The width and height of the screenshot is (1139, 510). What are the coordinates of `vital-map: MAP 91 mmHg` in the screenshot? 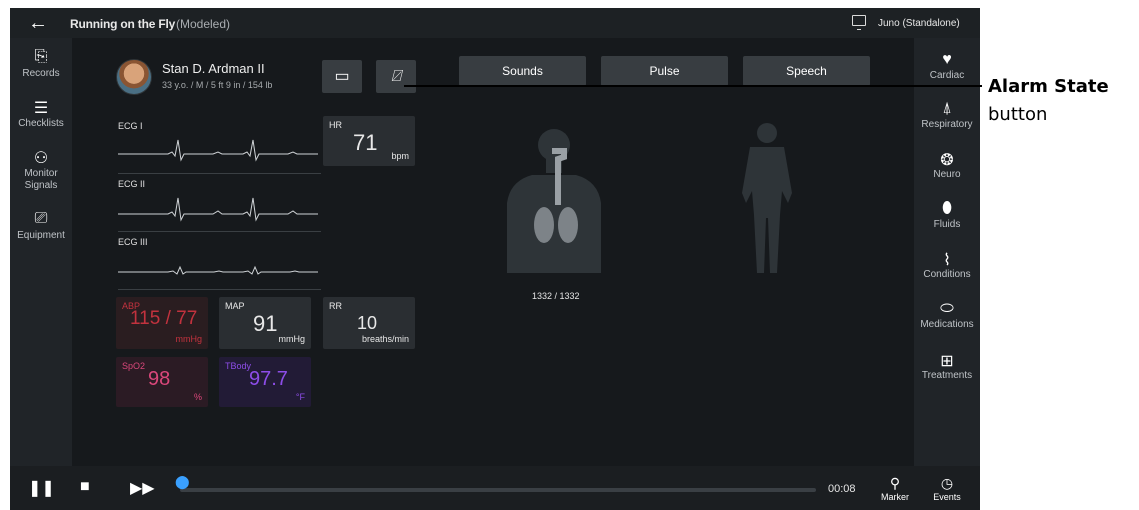 It's located at (265, 323).